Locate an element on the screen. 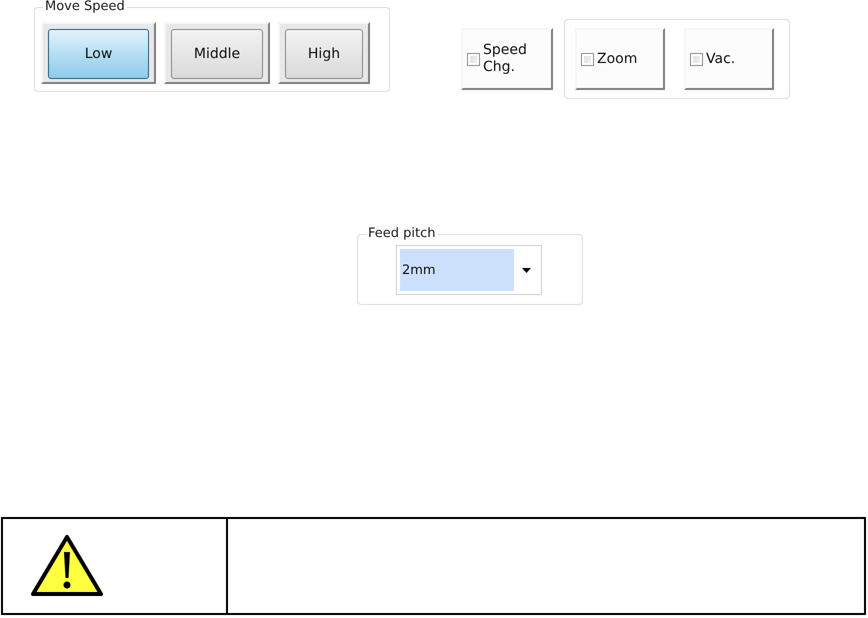  toggle-button: Vac. is located at coordinates (729, 59).